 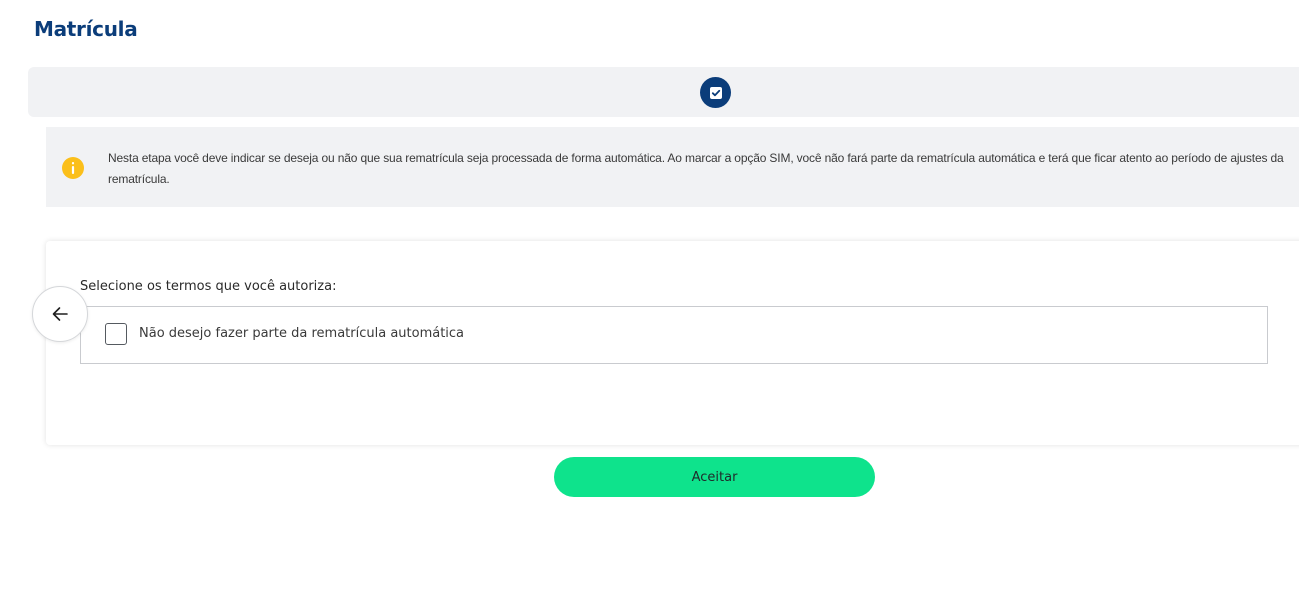 I want to click on page-title: Matrícula, so click(x=86, y=29).